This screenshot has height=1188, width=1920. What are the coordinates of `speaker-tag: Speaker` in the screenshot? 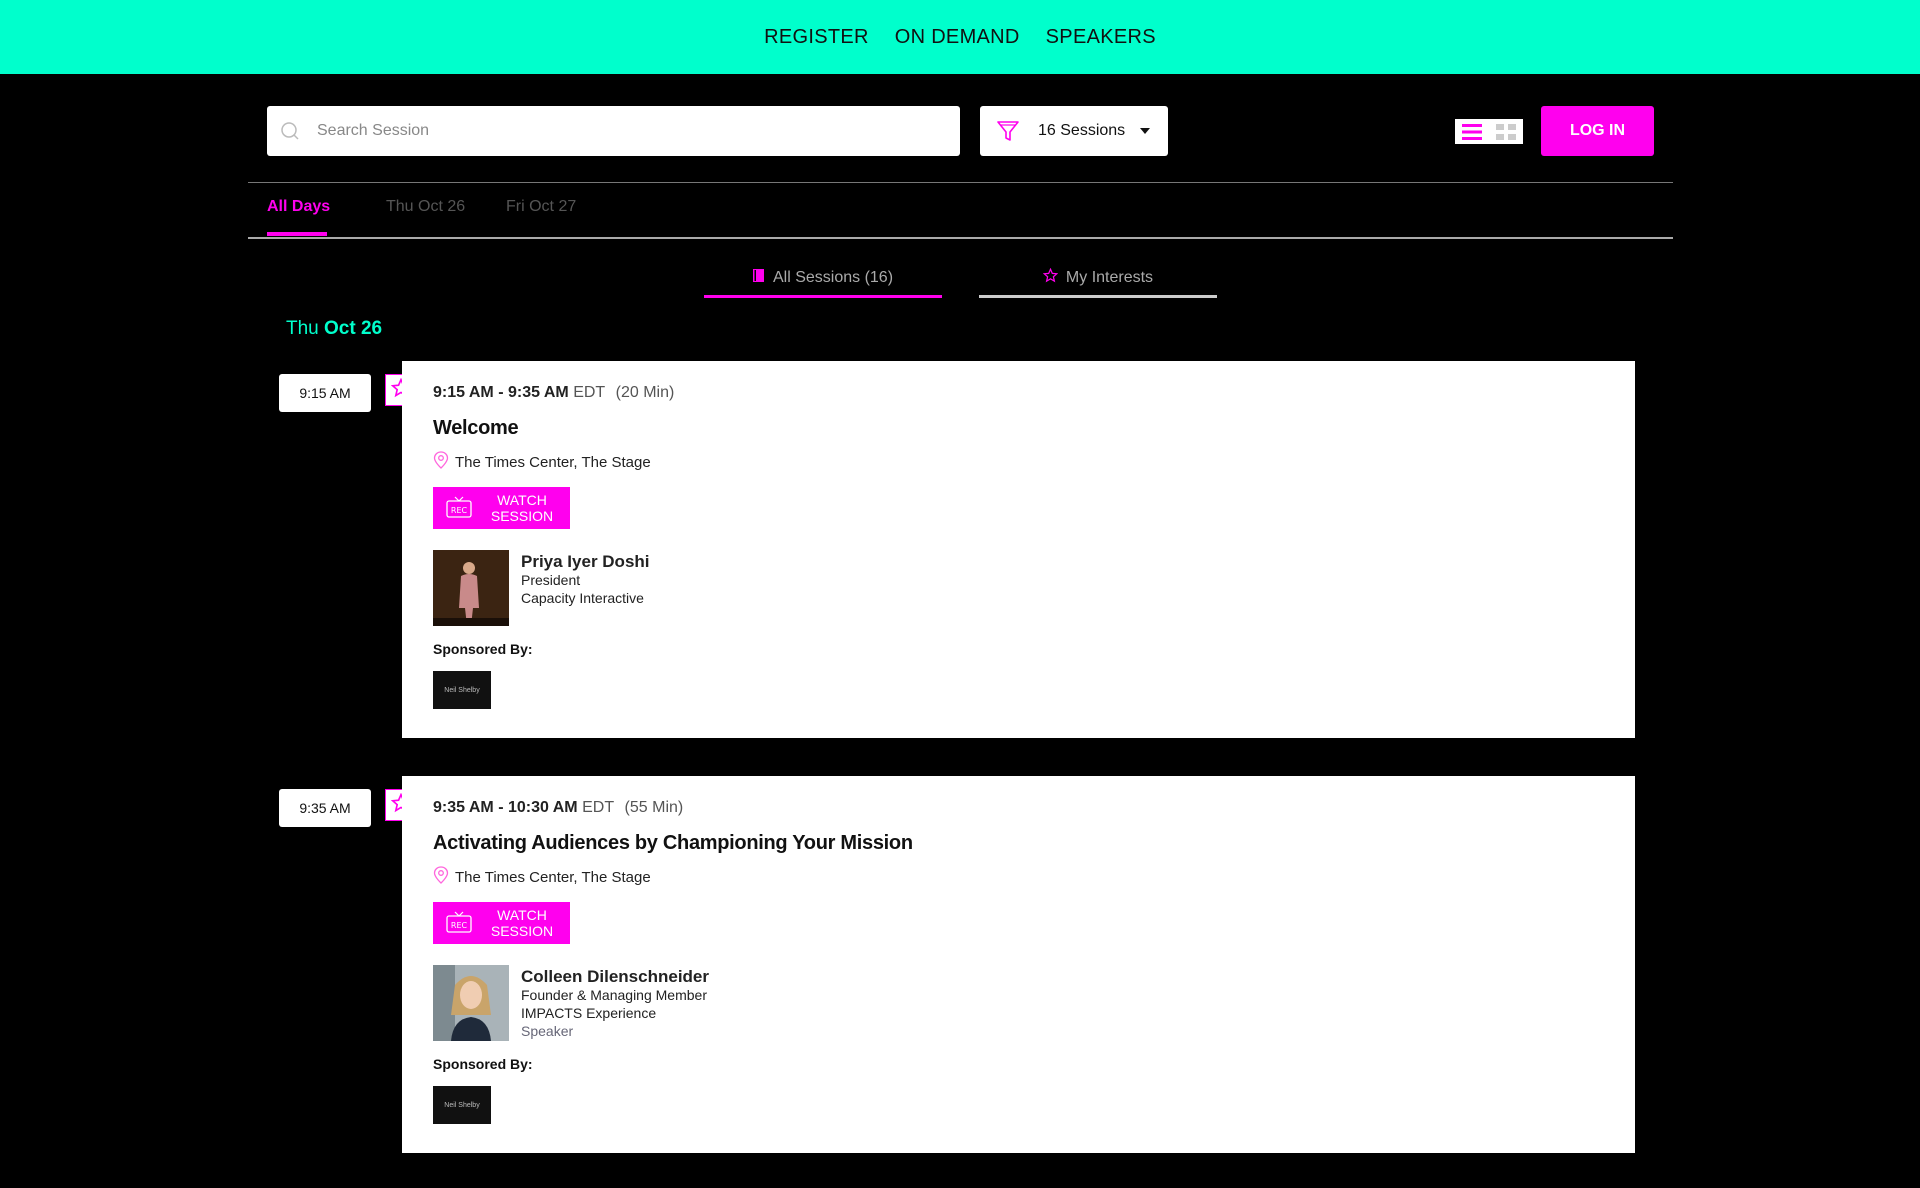 It's located at (547, 1031).